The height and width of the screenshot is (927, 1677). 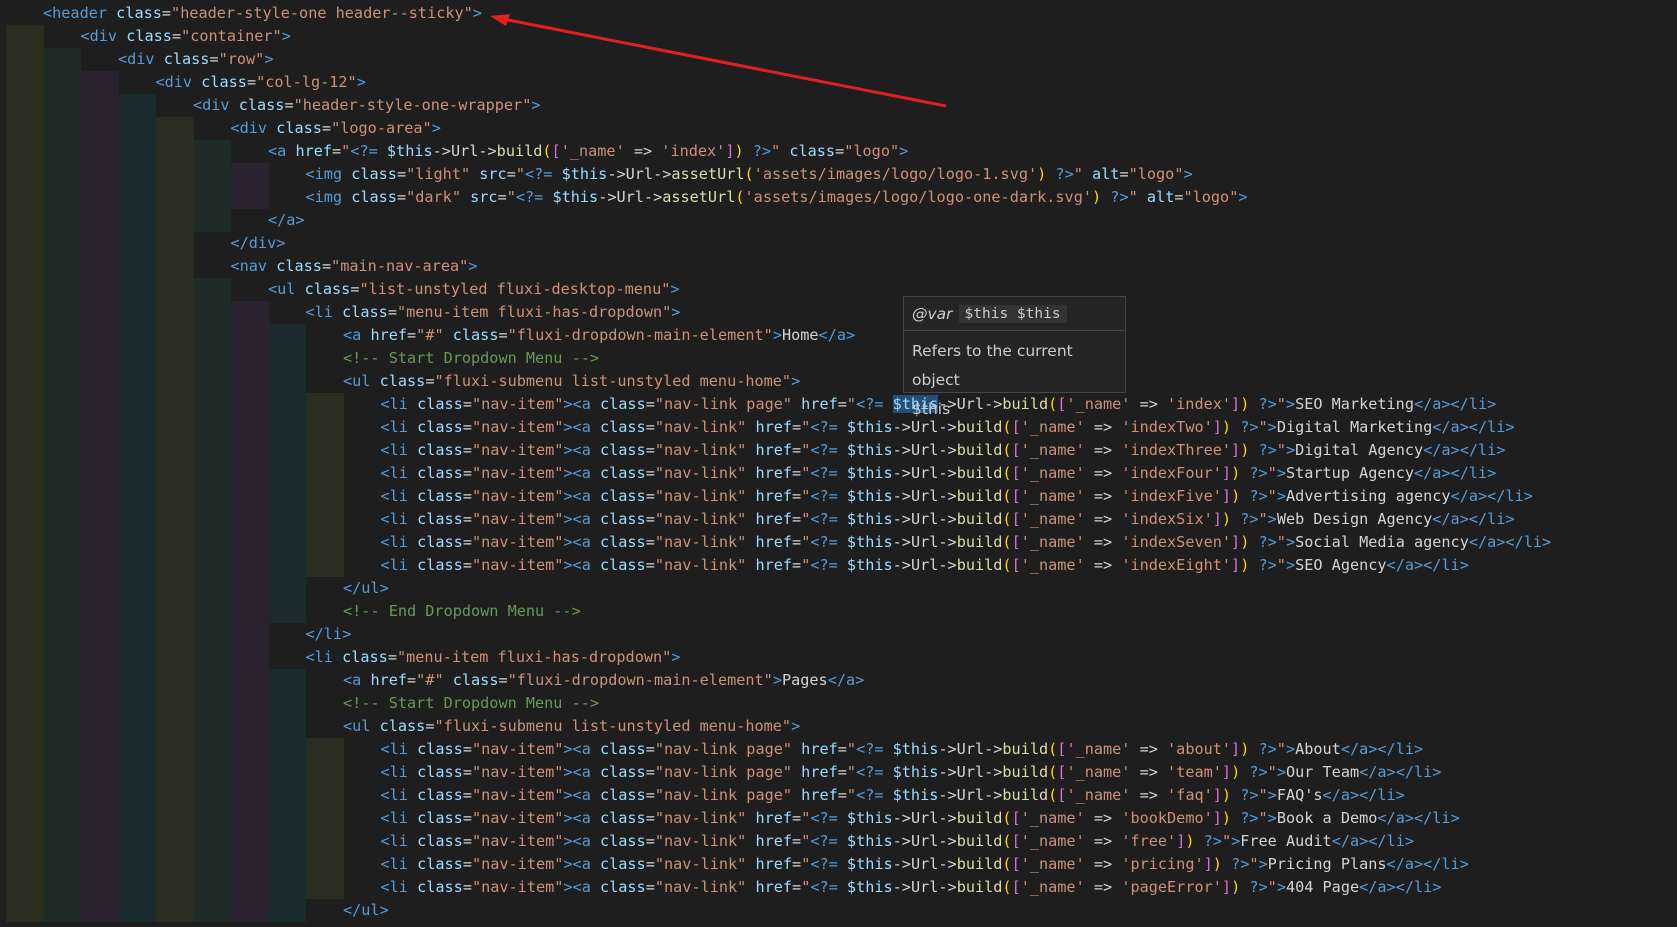 What do you see at coordinates (838, 220) in the screenshot?
I see `code-line: </a>` at bounding box center [838, 220].